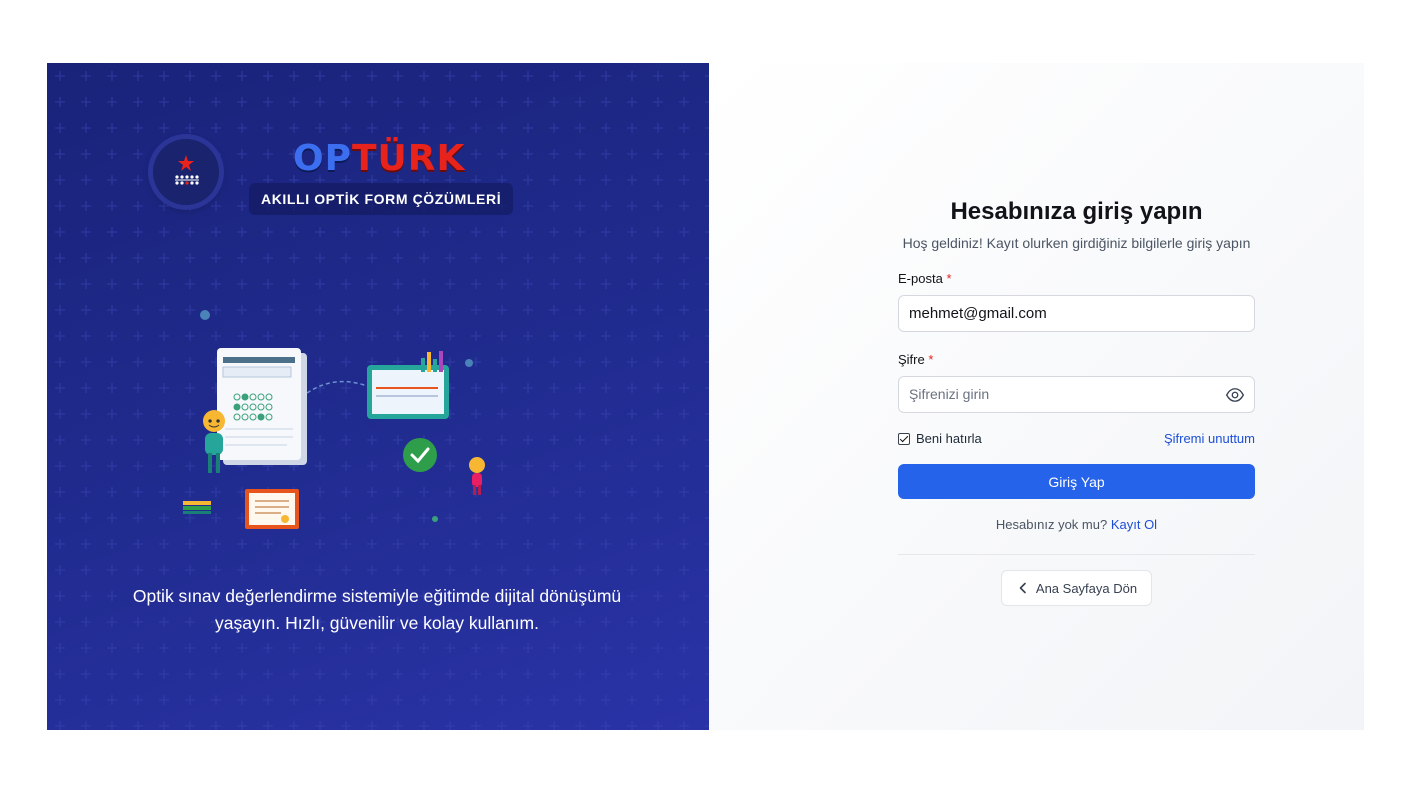  Describe the element at coordinates (381, 199) in the screenshot. I see `brand-tagline: AKILLI OPTİK FORM ÇÖZÜMLERİ` at that location.